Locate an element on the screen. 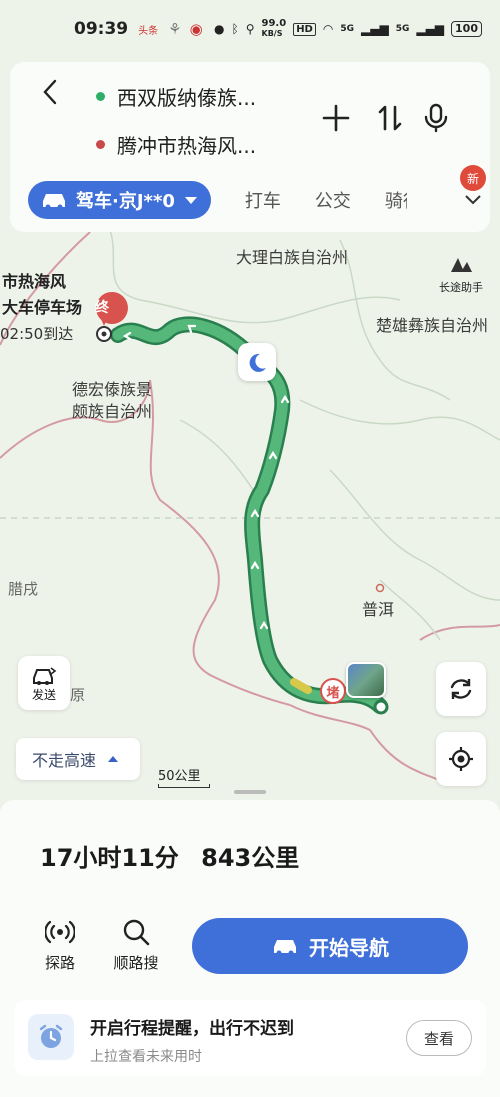  car-send-icon is located at coordinates (45, 675).